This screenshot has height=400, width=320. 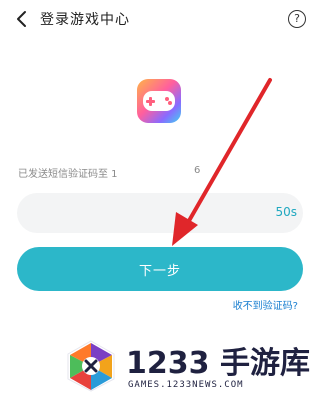 What do you see at coordinates (218, 363) in the screenshot?
I see `watermark-brand-text: 1233 手游库` at bounding box center [218, 363].